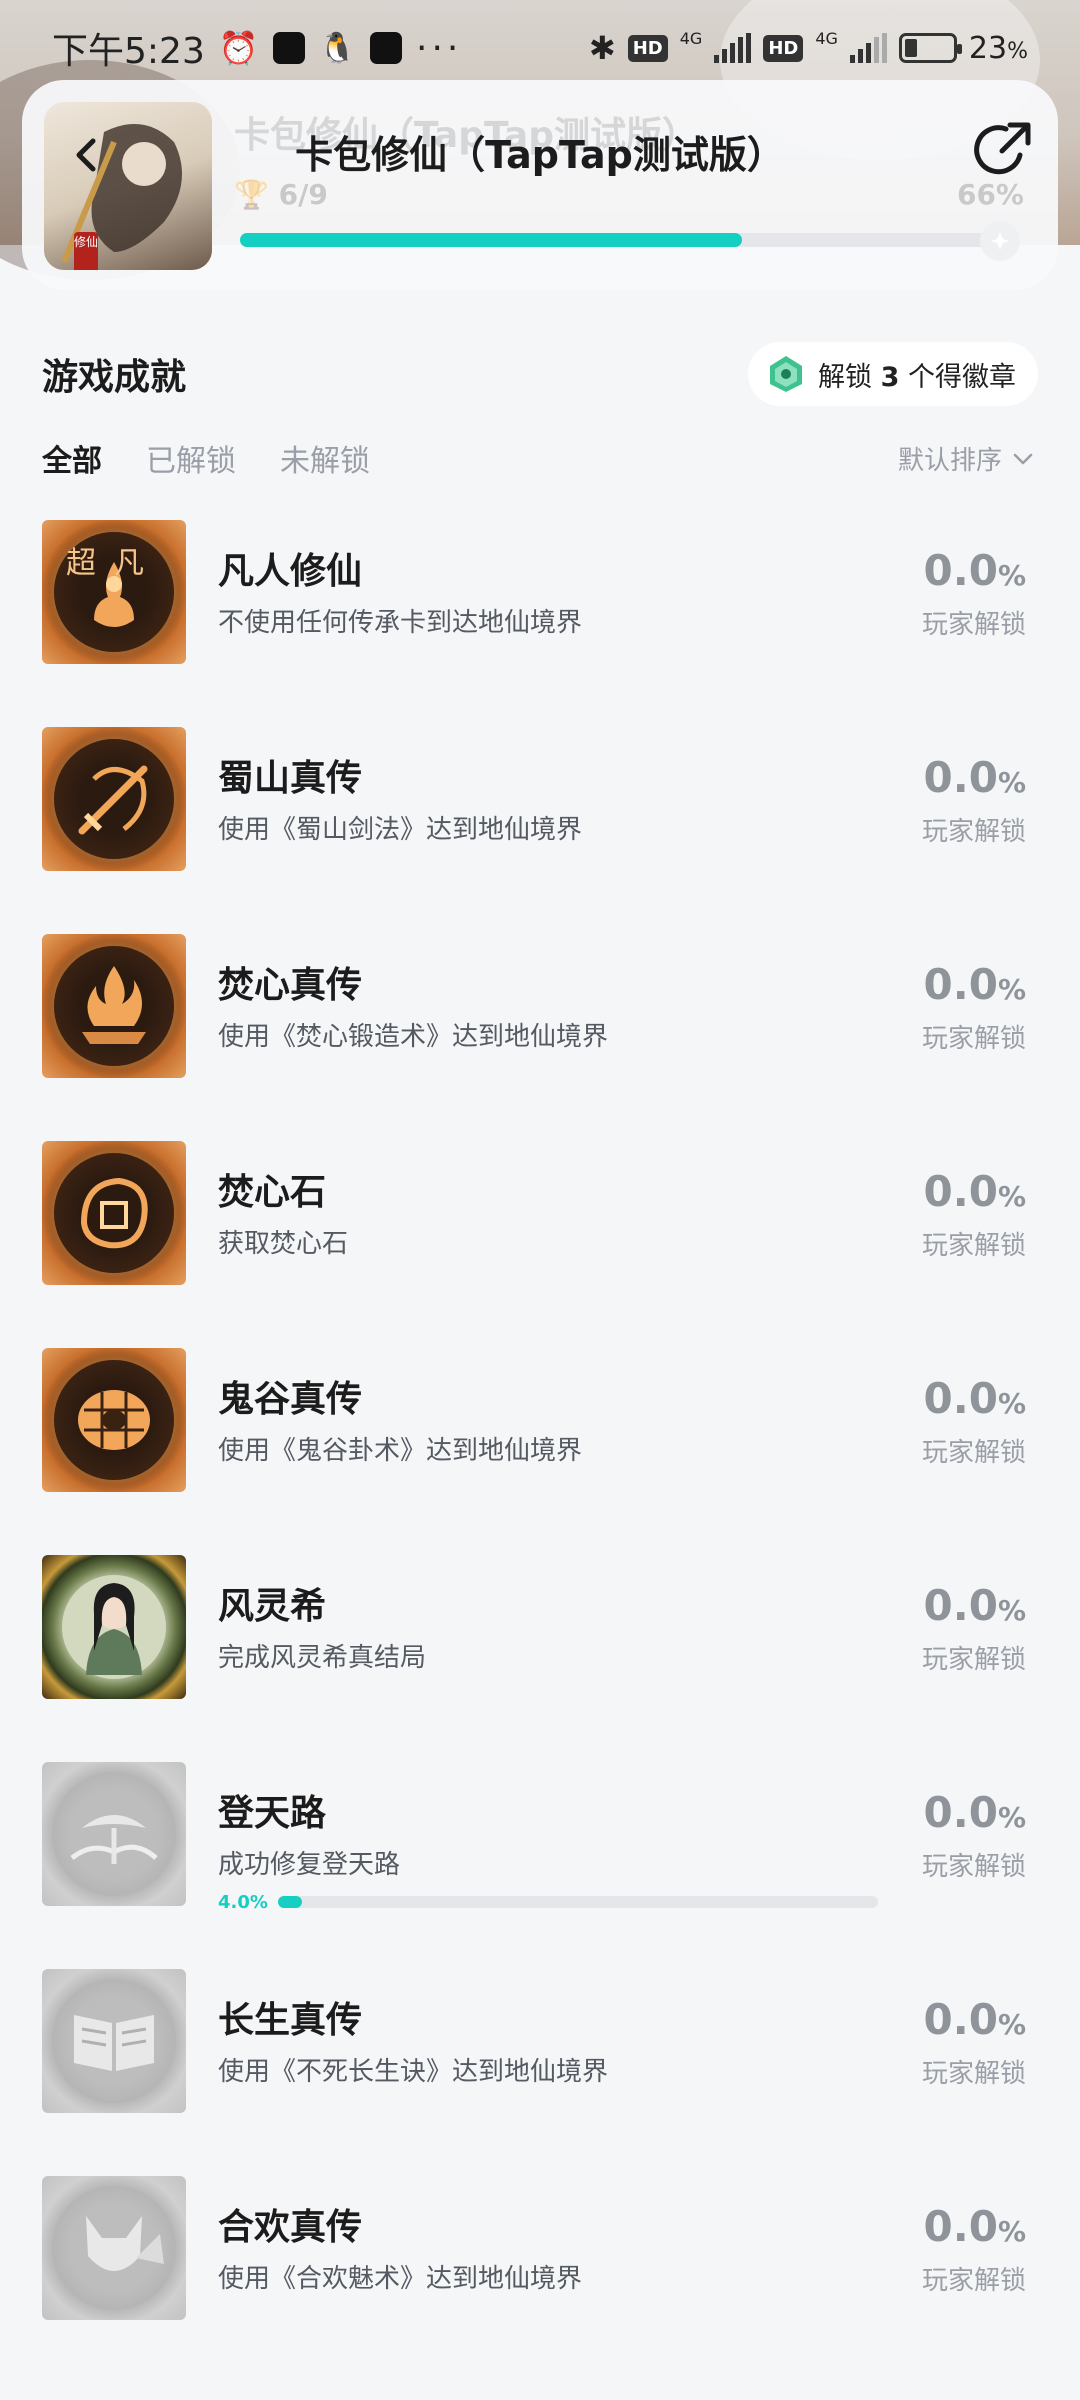  What do you see at coordinates (86, 251) in the screenshot?
I see `thumbnail-tag: 修仙` at bounding box center [86, 251].